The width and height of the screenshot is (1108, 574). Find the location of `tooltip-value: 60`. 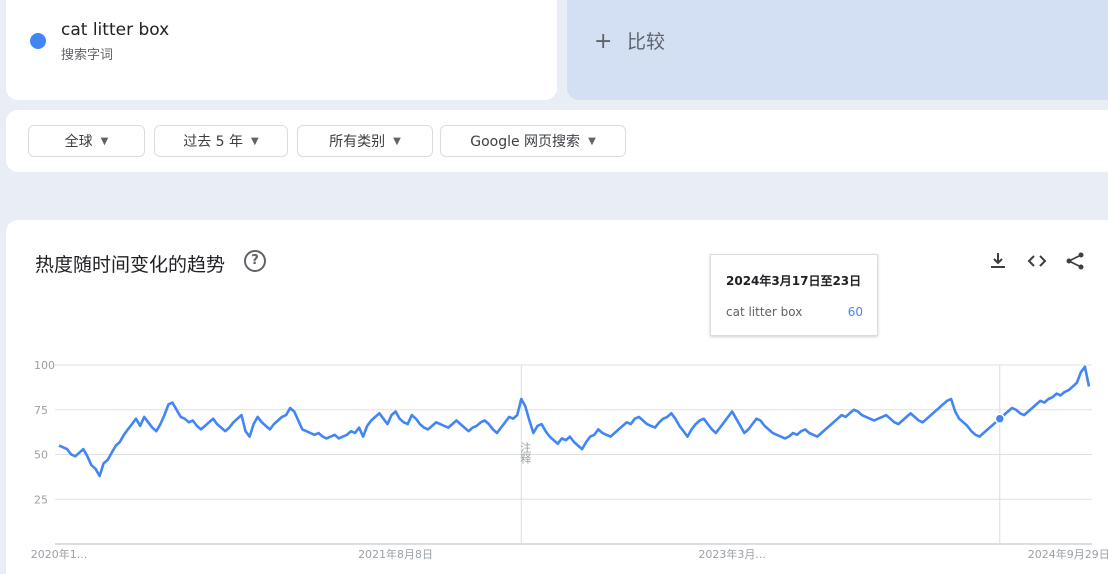

tooltip-value: 60 is located at coordinates (855, 312).